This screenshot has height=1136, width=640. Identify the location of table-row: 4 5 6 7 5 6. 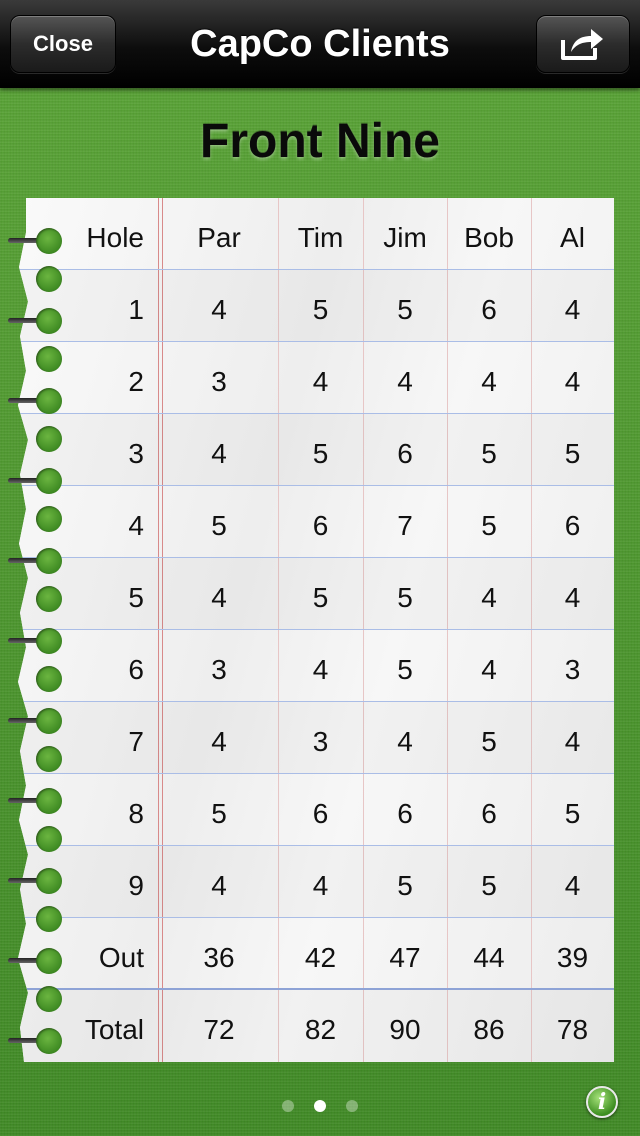
(316, 522).